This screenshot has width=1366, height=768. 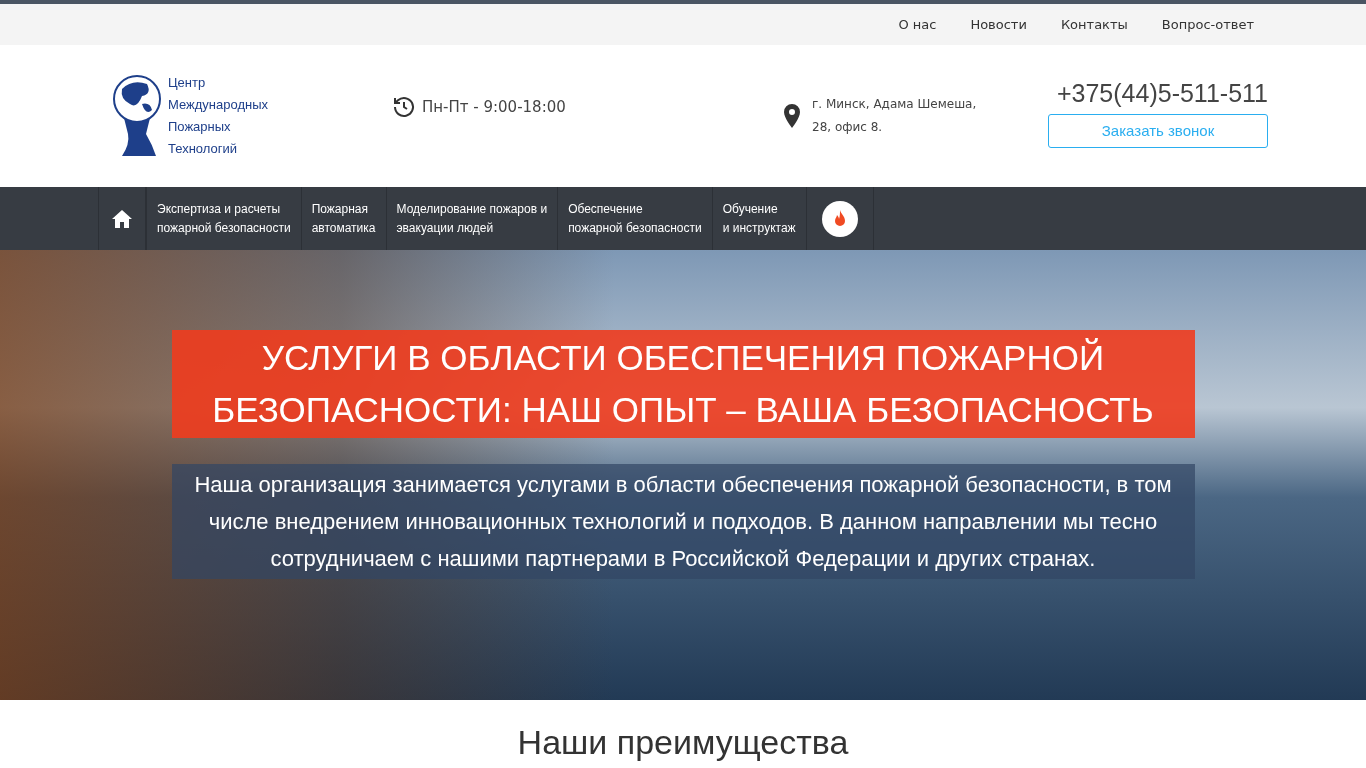 What do you see at coordinates (137, 116) in the screenshot?
I see `globe-atlas-logo-icon` at bounding box center [137, 116].